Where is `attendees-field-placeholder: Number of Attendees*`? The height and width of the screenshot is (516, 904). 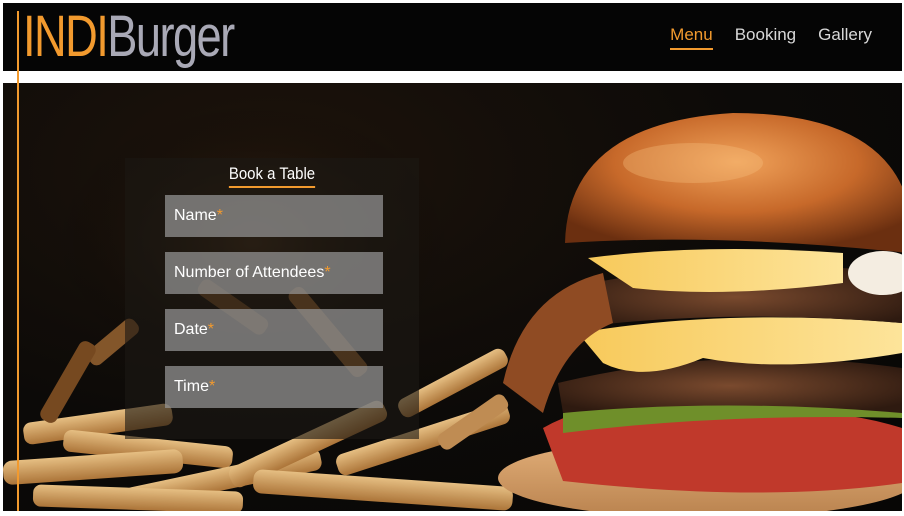 attendees-field-placeholder: Number of Attendees* is located at coordinates (252, 273).